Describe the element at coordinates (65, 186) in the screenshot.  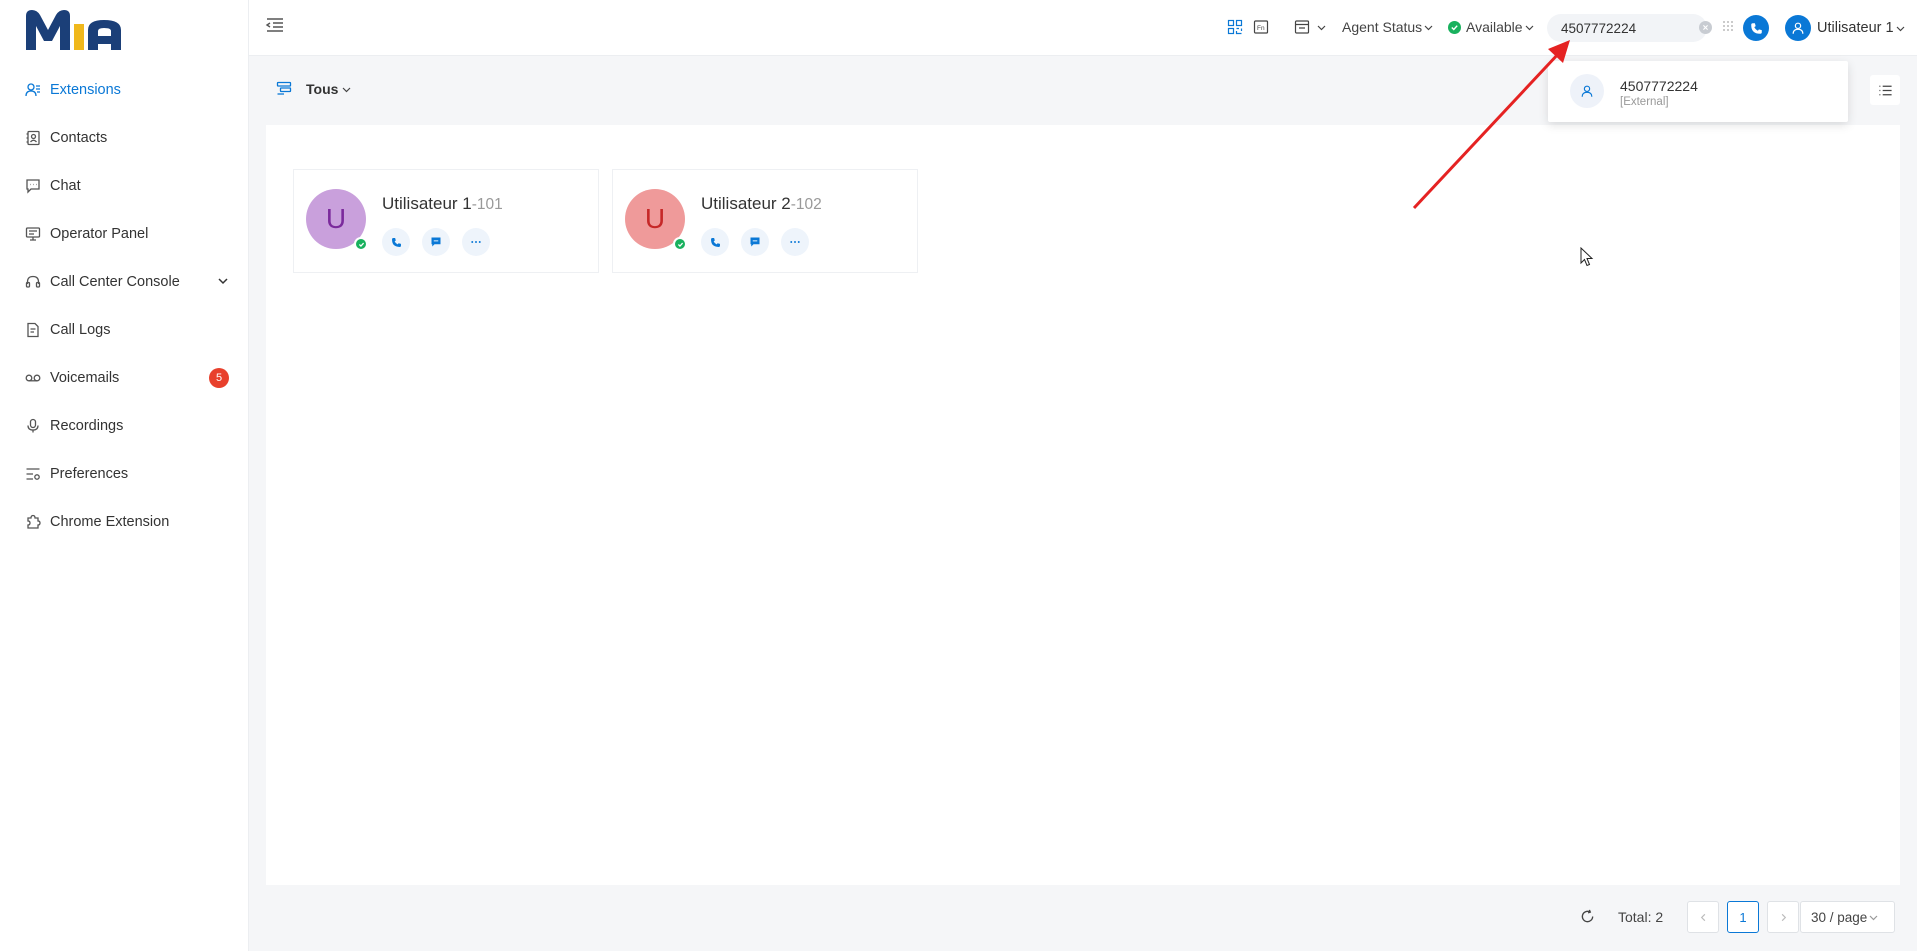
I see `sidebar-item-label: Chat` at that location.